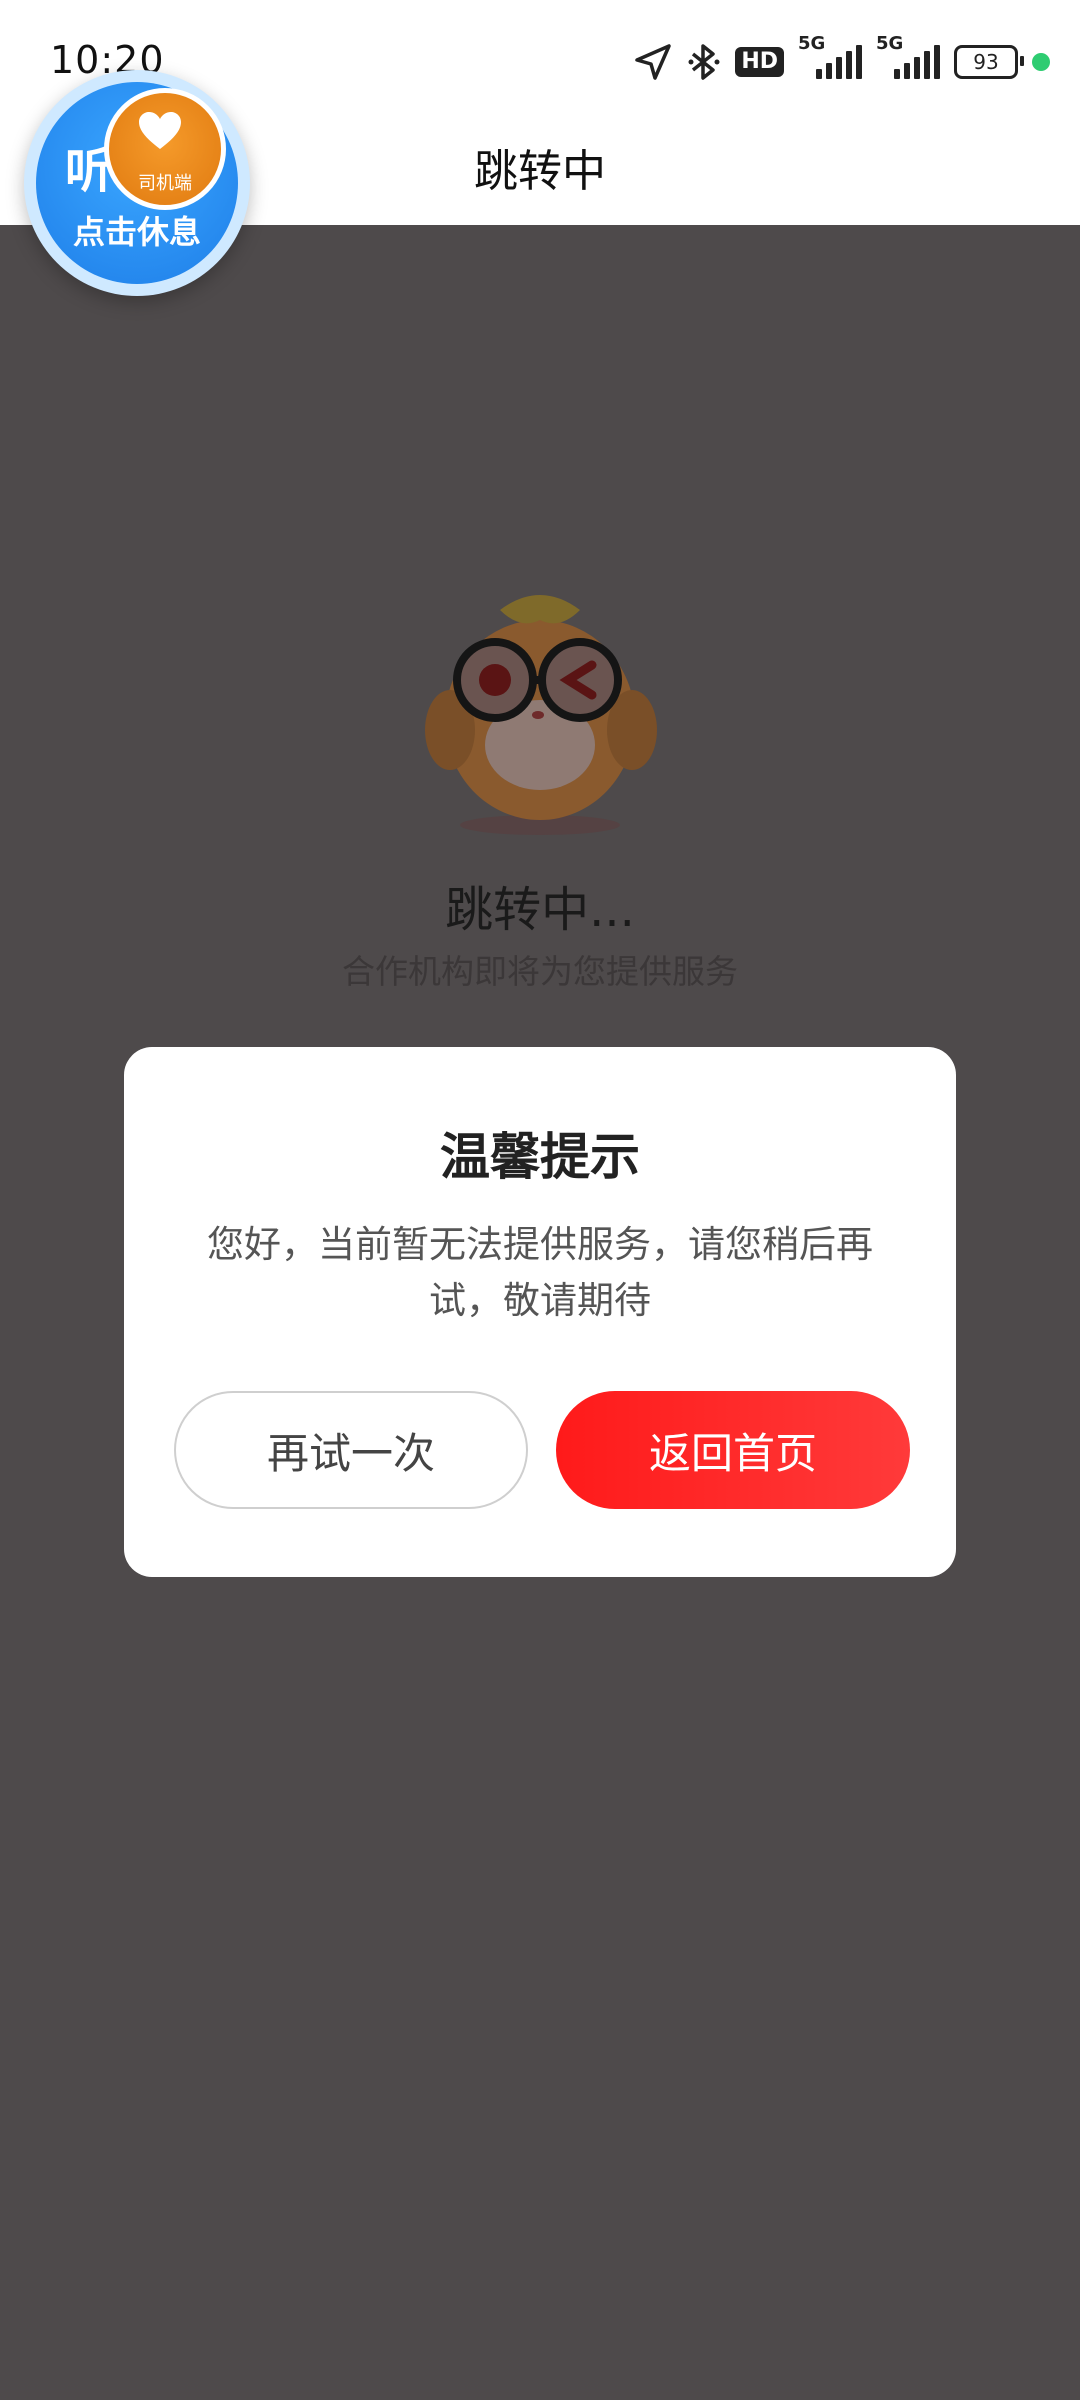 The image size is (1080, 2400). What do you see at coordinates (759, 62) in the screenshot?
I see `hd-icon: HD` at bounding box center [759, 62].